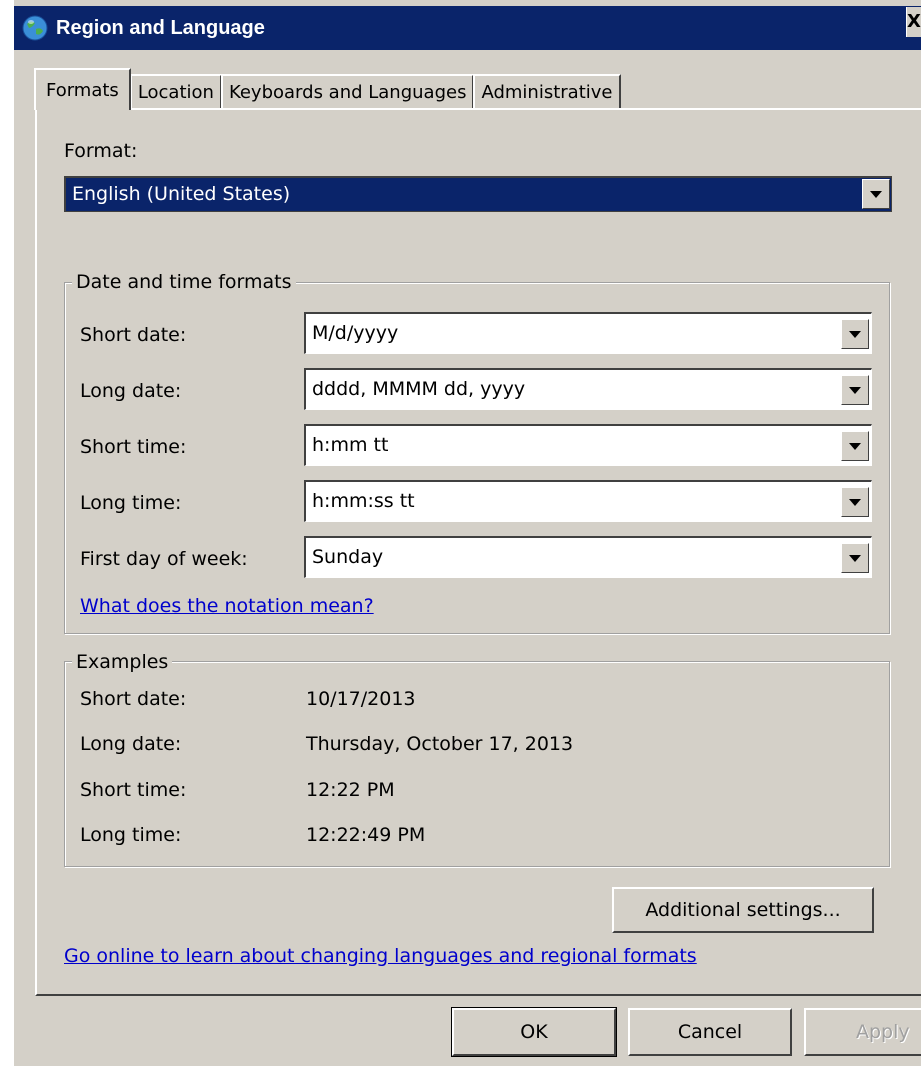 The width and height of the screenshot is (921, 1066). What do you see at coordinates (133, 335) in the screenshot?
I see `short-date-label: Short date:` at bounding box center [133, 335].